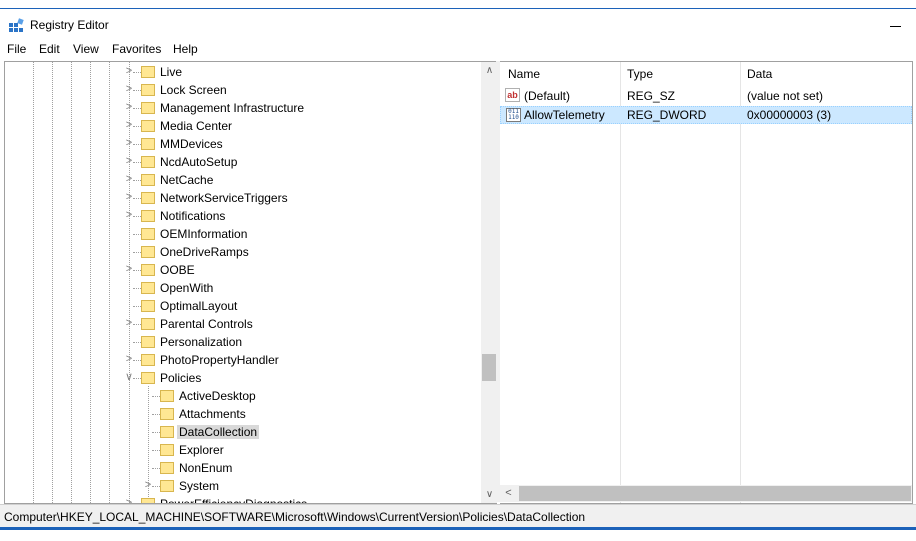 Image resolution: width=916 pixels, height=541 pixels. What do you see at coordinates (243, 72) in the screenshot?
I see `tree-item: > Live` at bounding box center [243, 72].